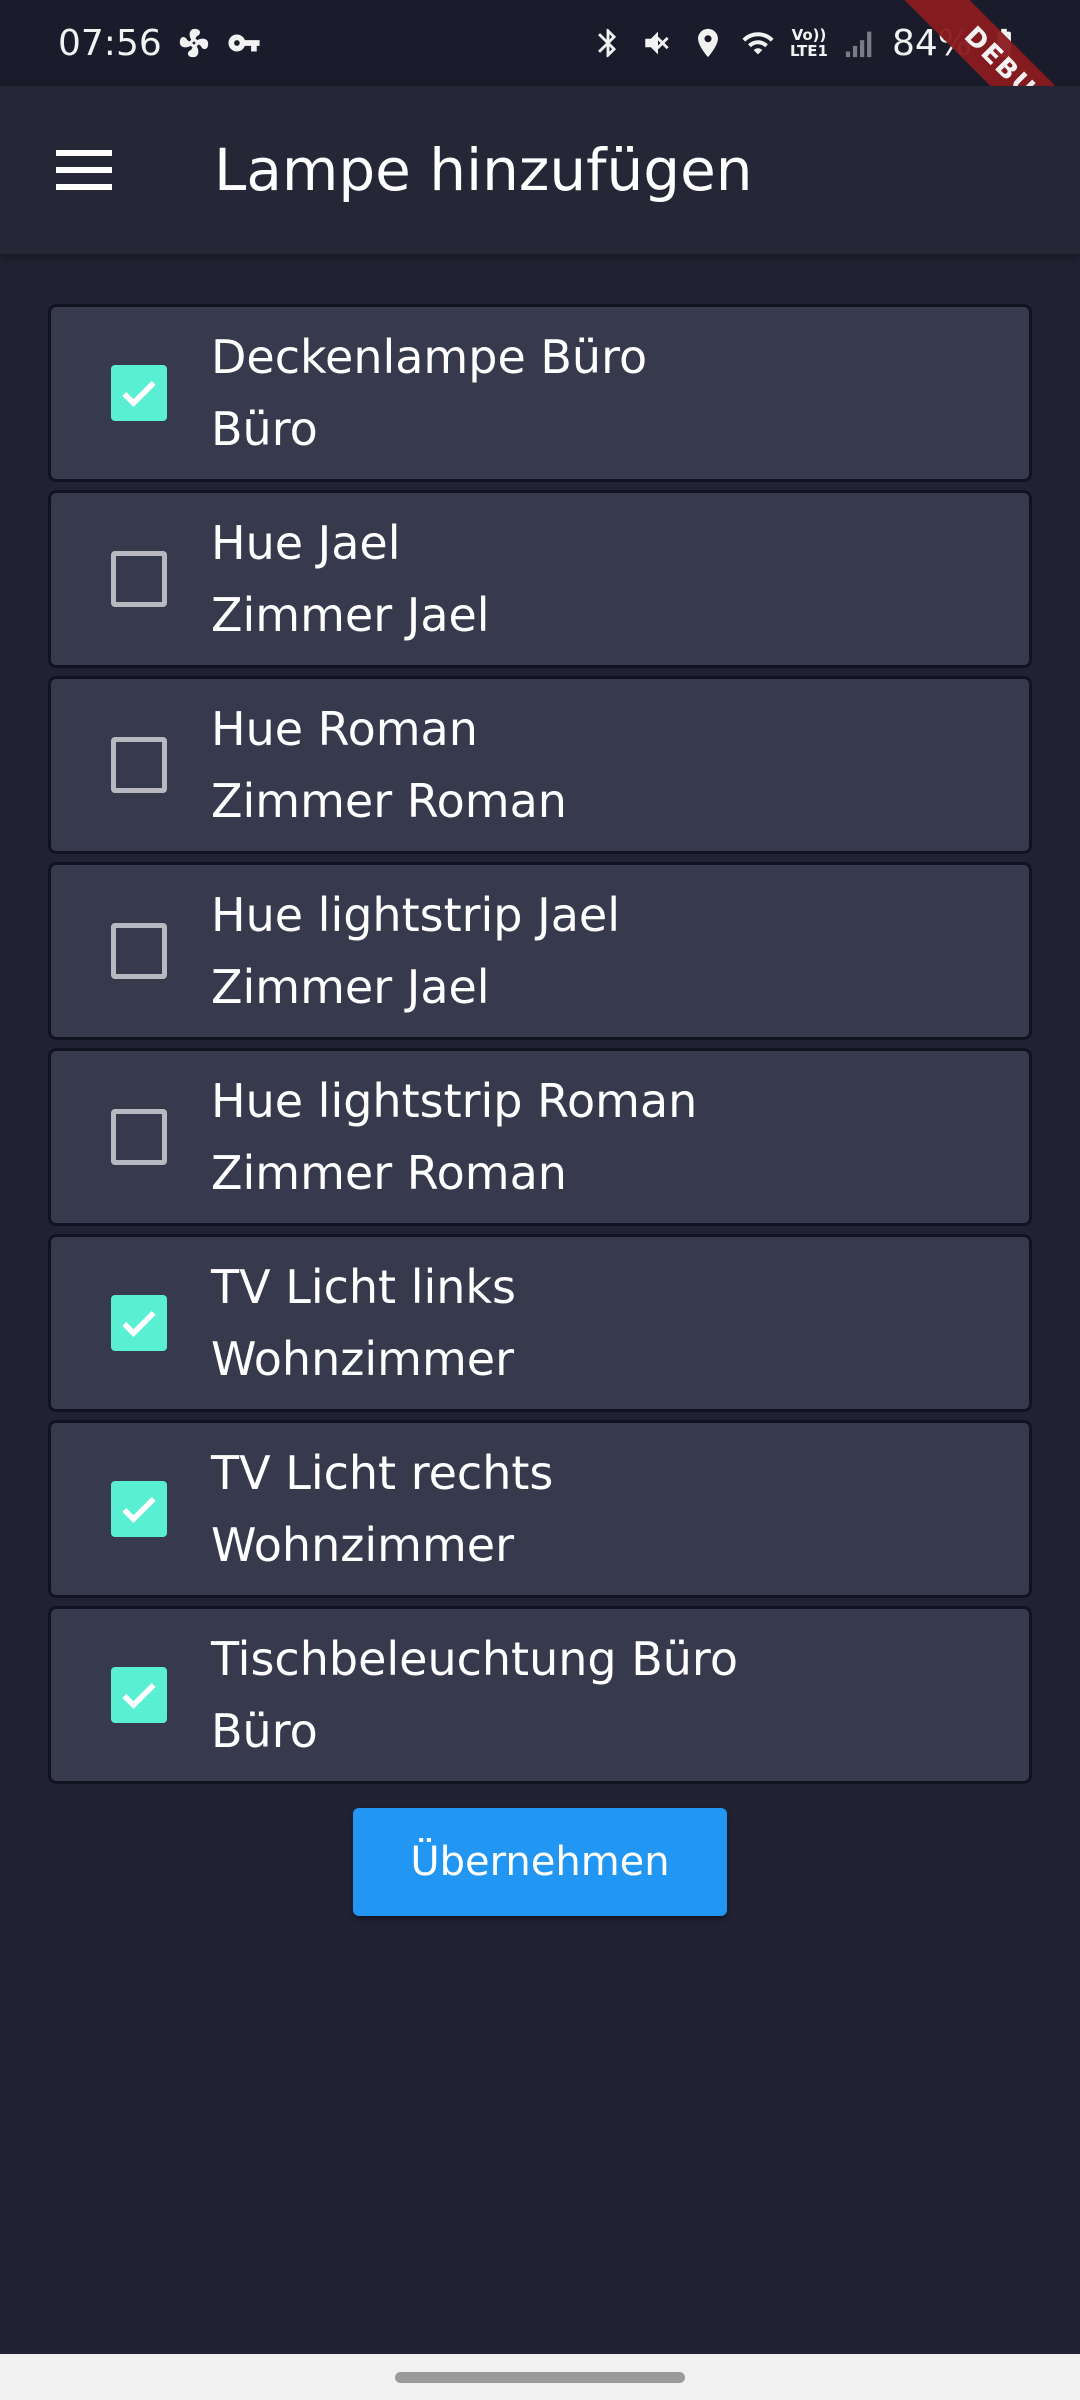 The image size is (1080, 2400). I want to click on key-icon, so click(244, 43).